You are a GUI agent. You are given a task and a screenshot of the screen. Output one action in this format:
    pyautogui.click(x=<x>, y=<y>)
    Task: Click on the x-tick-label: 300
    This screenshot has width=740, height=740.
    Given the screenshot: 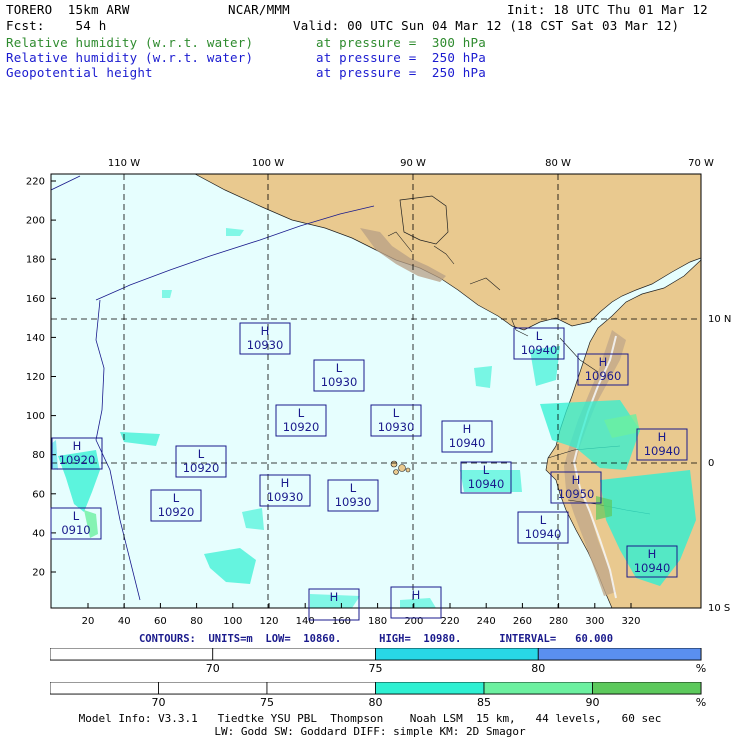 What is the action you would take?
    pyautogui.click(x=594, y=621)
    